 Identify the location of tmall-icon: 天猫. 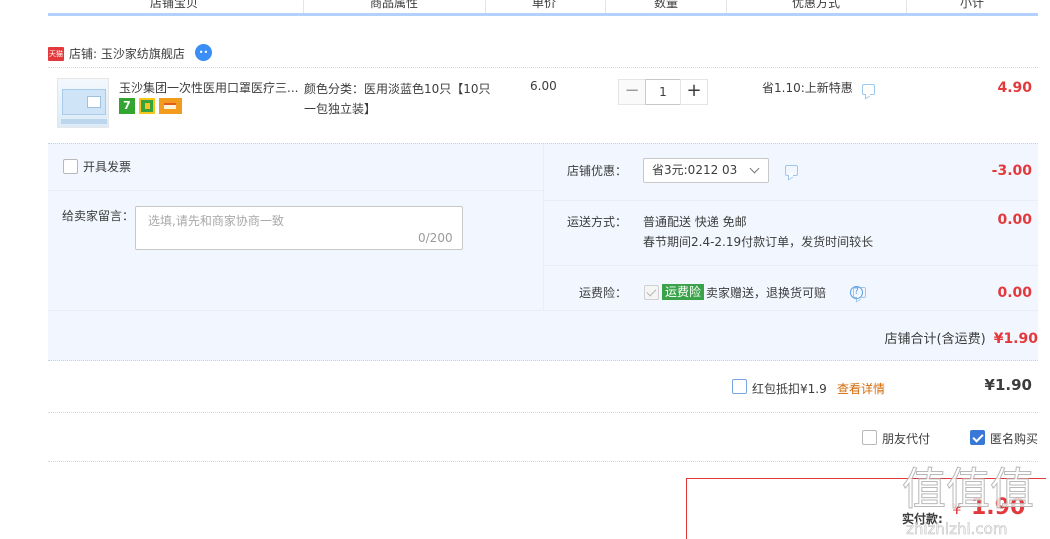
(56, 54).